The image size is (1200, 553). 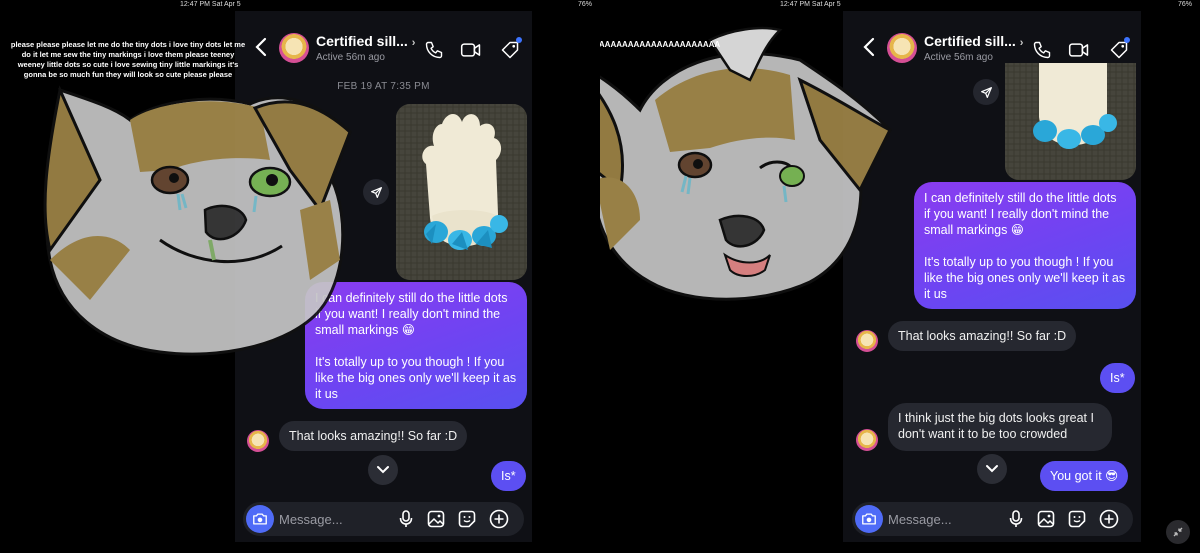 I want to click on minimize-icon, so click(x=1178, y=532).